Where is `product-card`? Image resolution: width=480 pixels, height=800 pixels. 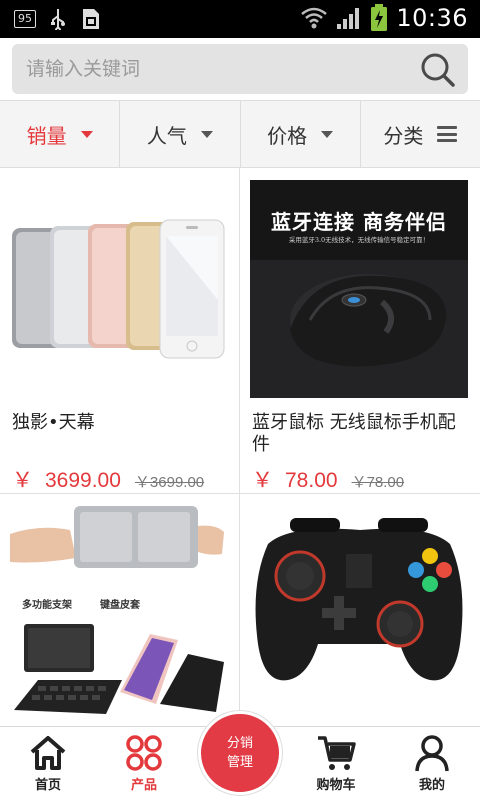 product-card is located at coordinates (360, 610).